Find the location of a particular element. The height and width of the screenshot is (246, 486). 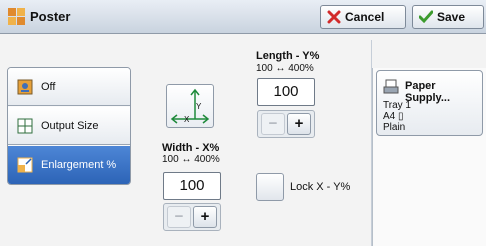

cancel-label: Cancel is located at coordinates (365, 17).